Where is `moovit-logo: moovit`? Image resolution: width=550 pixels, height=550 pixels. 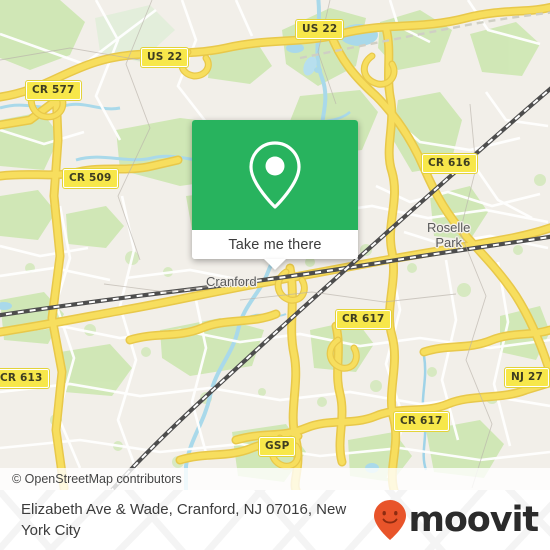
moovit-logo: moovit is located at coordinates (456, 520).